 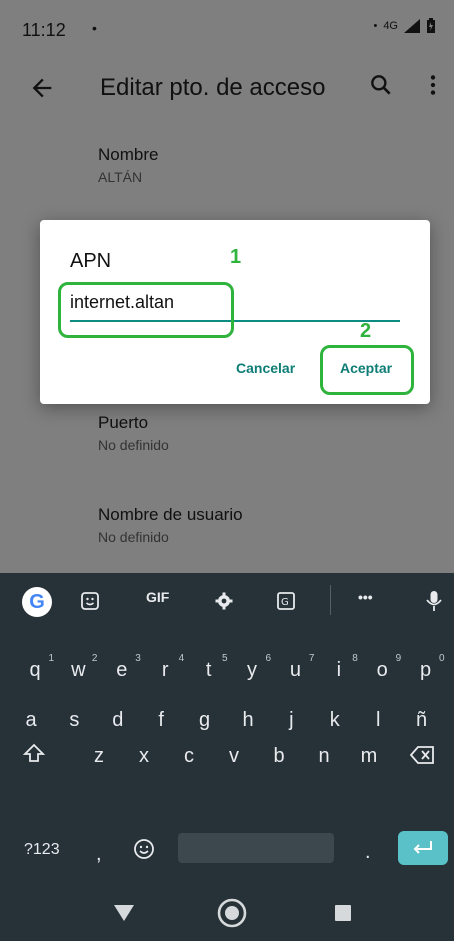 I want to click on key-y: y6, so click(x=254, y=667).